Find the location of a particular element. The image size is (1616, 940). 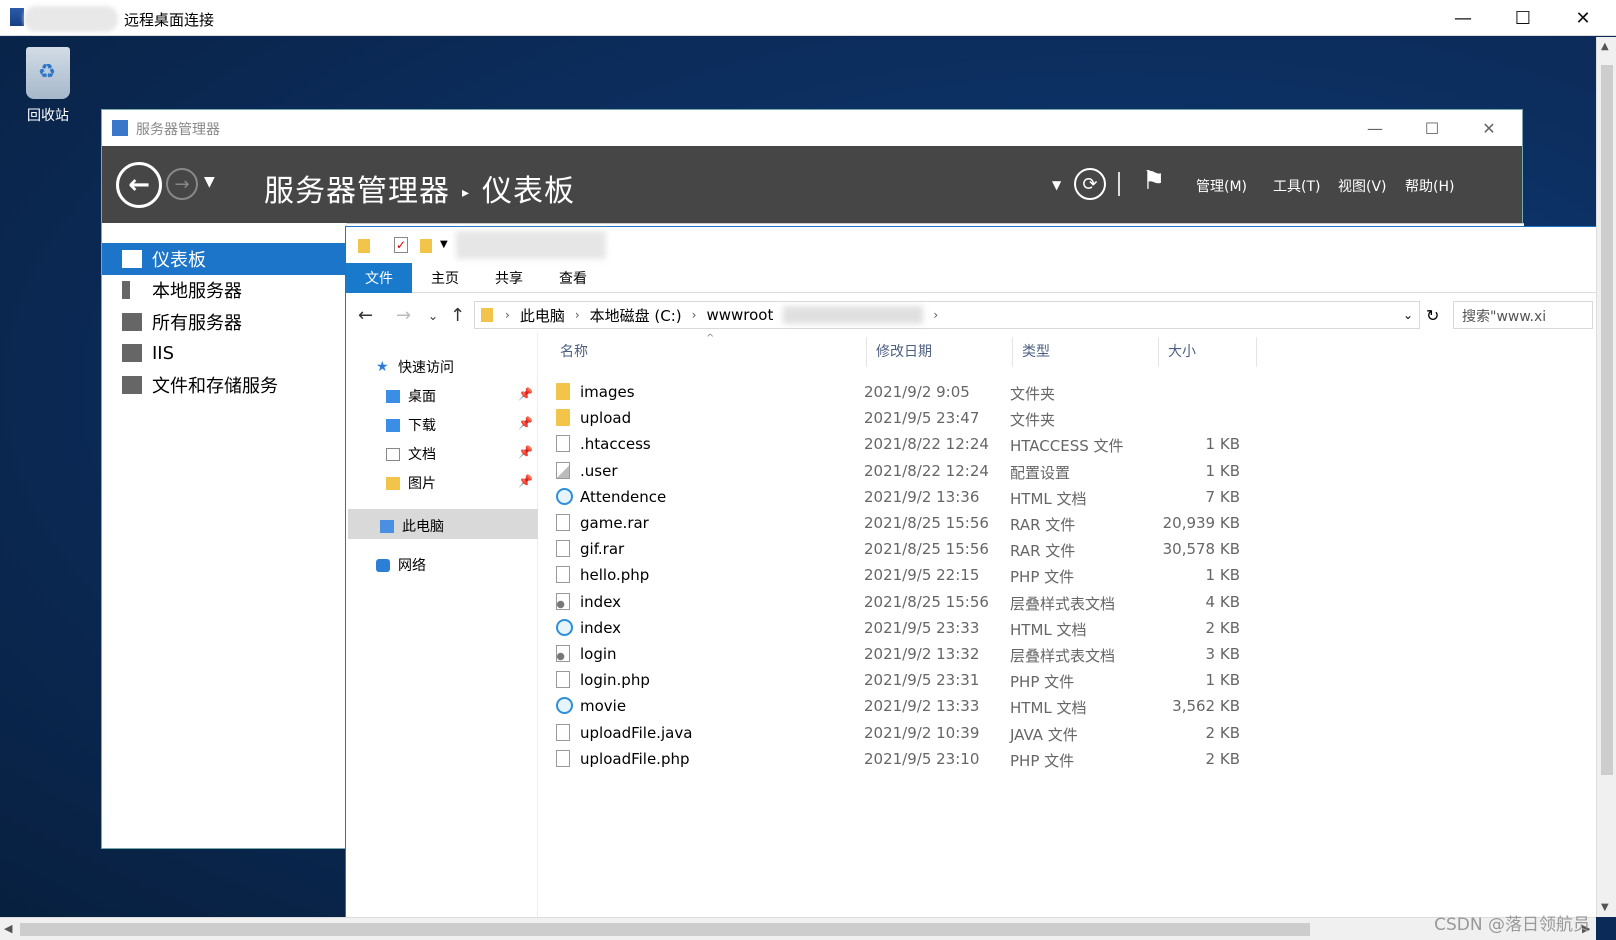

file-row: uploadFile.php 2021/9/5 23:10 PHP 文件 2 KB is located at coordinates (905, 759).